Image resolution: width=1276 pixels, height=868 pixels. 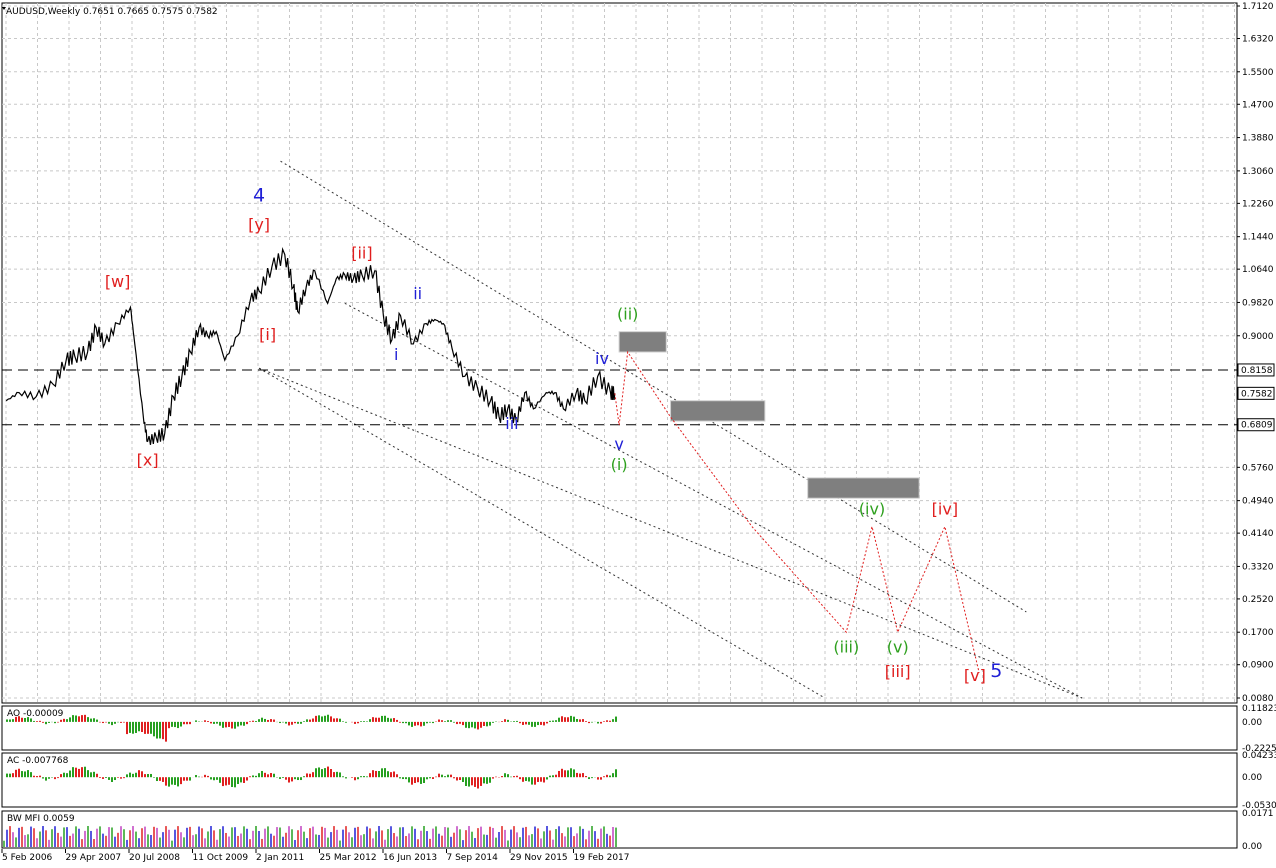 I want to click on wave-label: [x], so click(x=148, y=460).